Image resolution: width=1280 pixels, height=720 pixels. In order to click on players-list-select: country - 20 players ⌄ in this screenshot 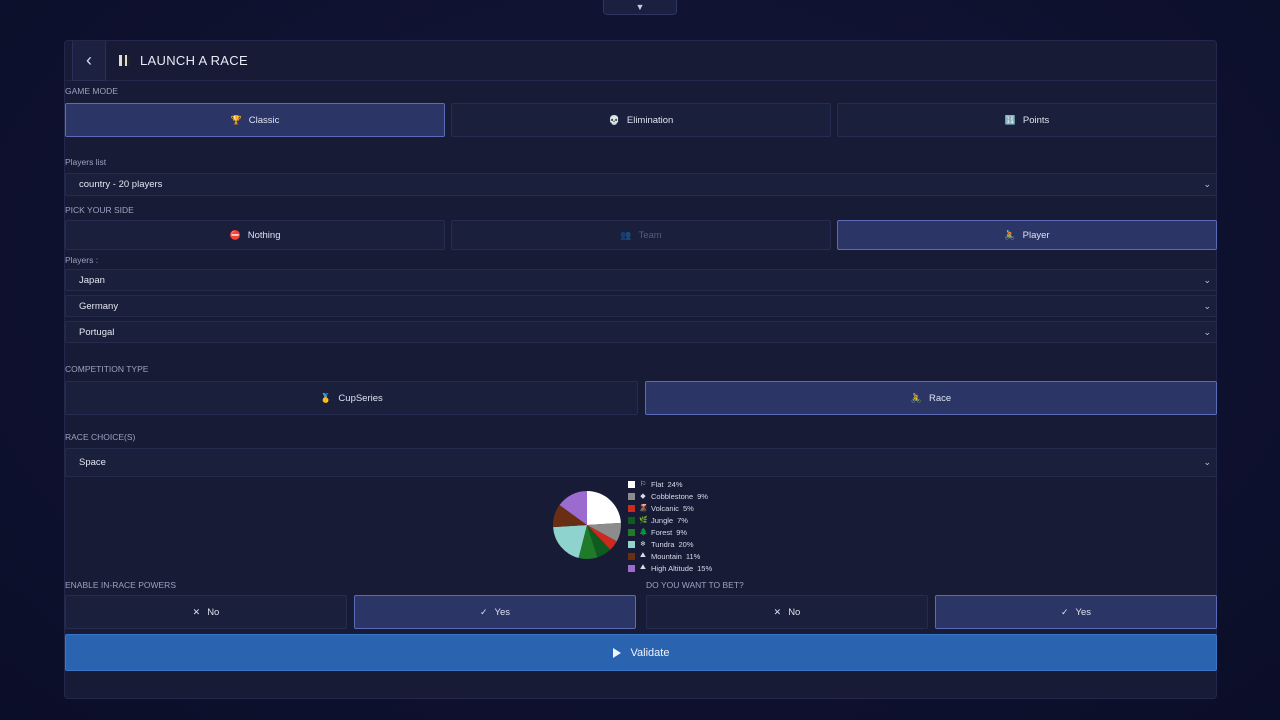, I will do `click(641, 184)`.